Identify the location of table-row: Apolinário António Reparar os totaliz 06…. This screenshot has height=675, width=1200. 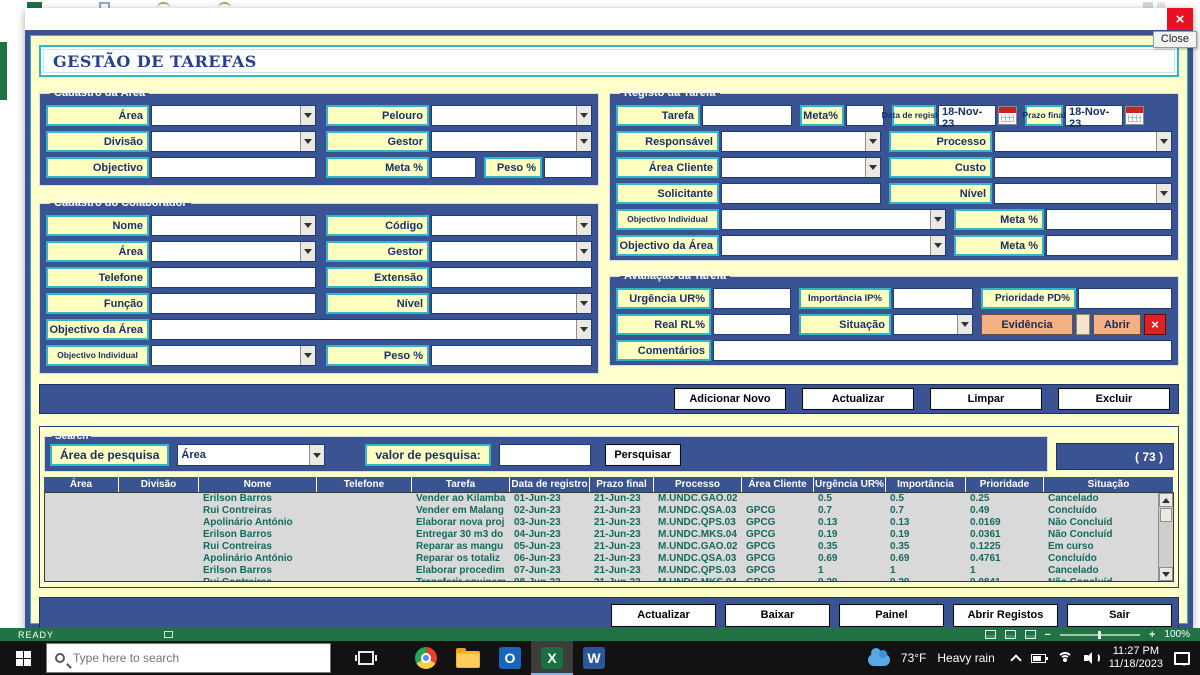
(609, 559).